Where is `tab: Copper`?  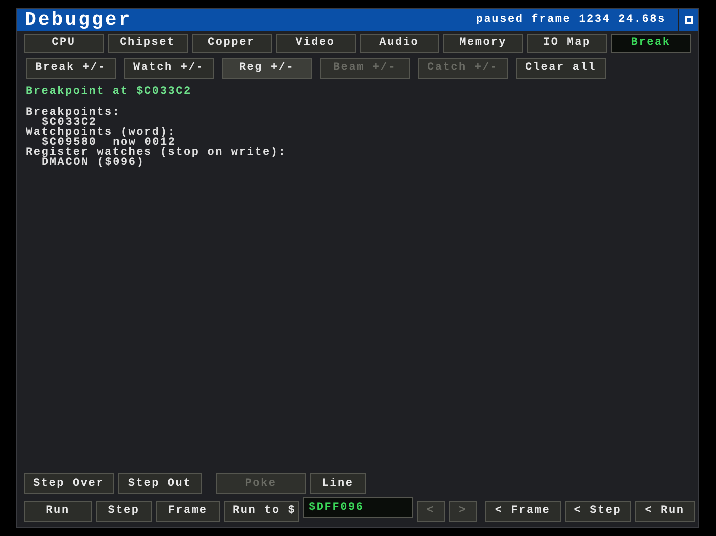
tab: Copper is located at coordinates (232, 43).